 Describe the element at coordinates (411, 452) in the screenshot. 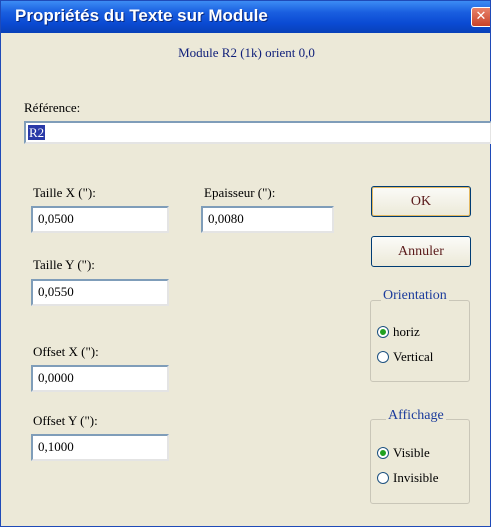

I see `radio-visible-label: Visible` at that location.